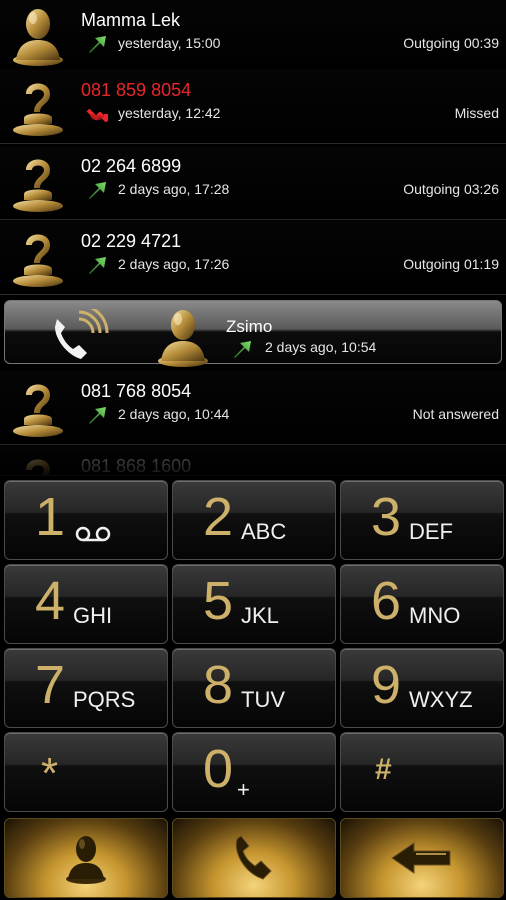 This screenshot has height=900, width=506. Describe the element at coordinates (431, 531) in the screenshot. I see `key-letters: DEF` at that location.